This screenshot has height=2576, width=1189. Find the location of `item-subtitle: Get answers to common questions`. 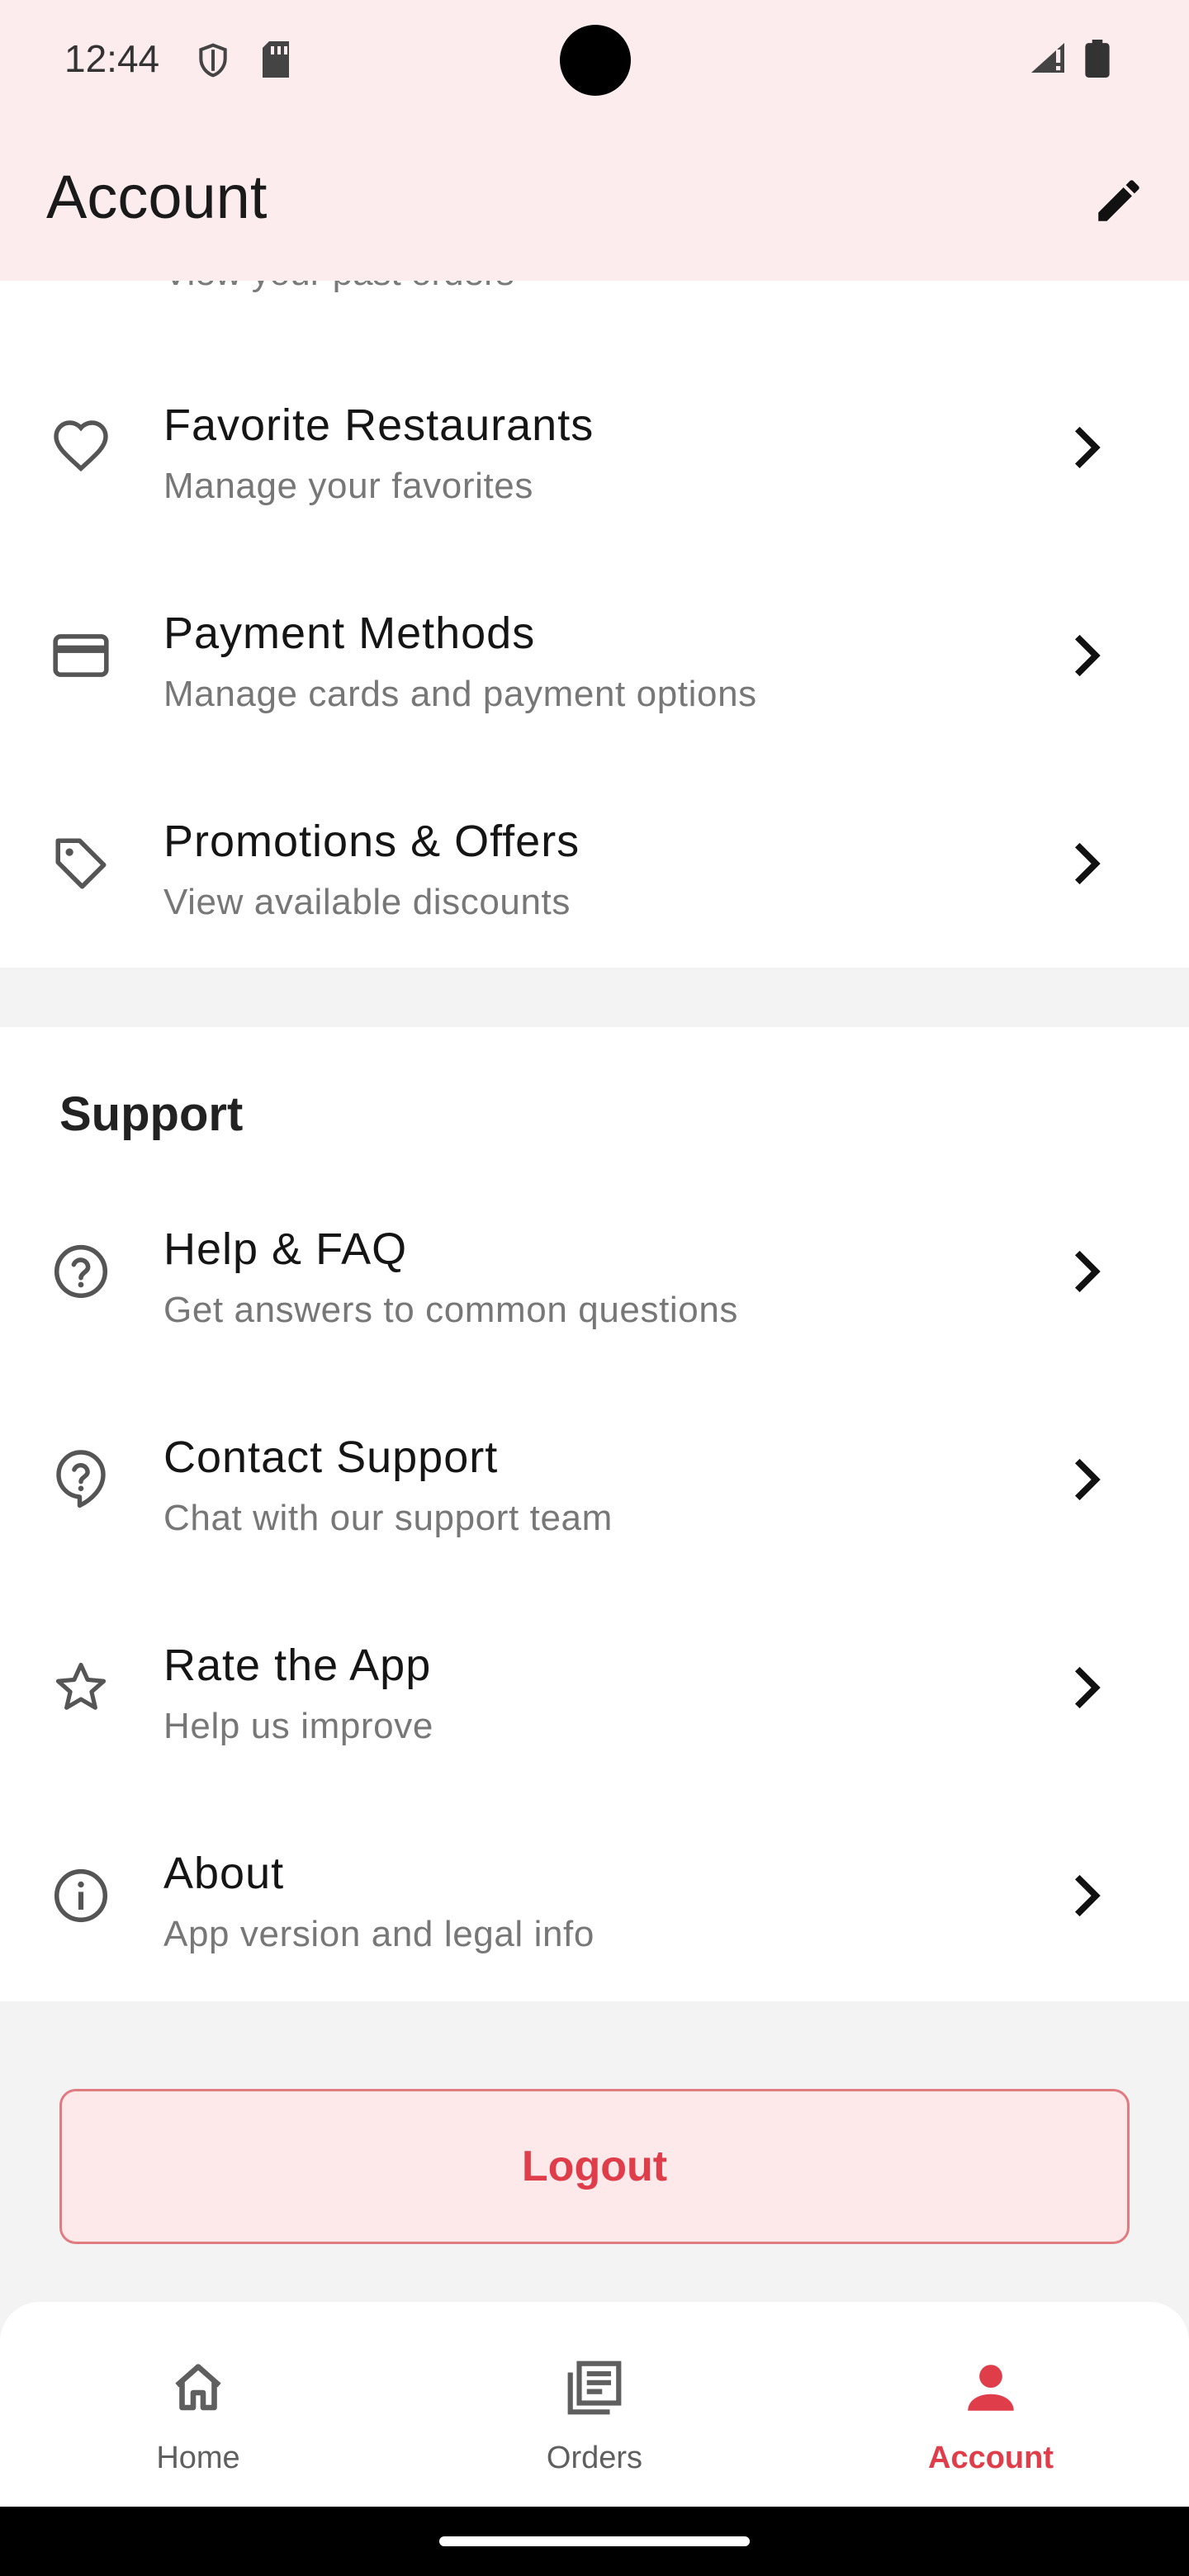

item-subtitle: Get answers to common questions is located at coordinates (451, 1310).